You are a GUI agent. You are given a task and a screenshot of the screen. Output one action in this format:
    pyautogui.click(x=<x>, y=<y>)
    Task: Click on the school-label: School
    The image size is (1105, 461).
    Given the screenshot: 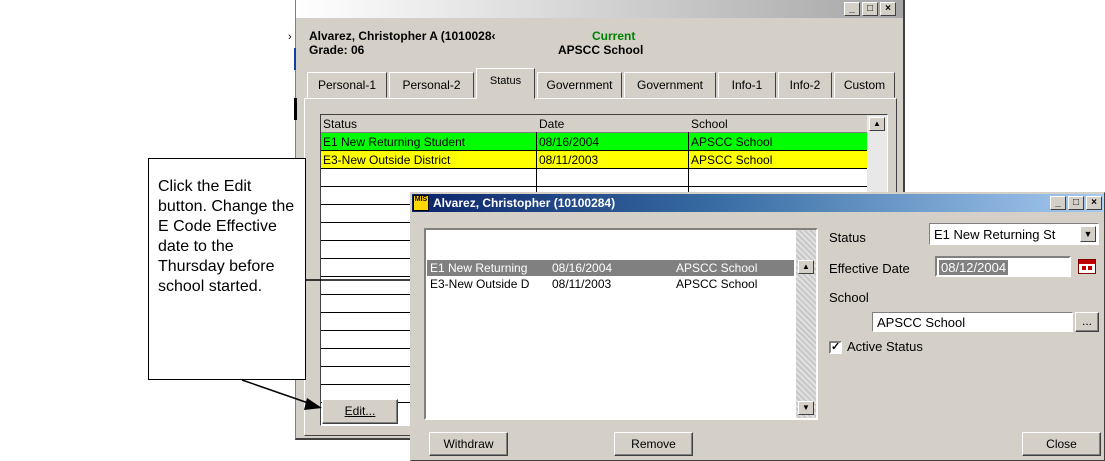 What is the action you would take?
    pyautogui.click(x=849, y=297)
    